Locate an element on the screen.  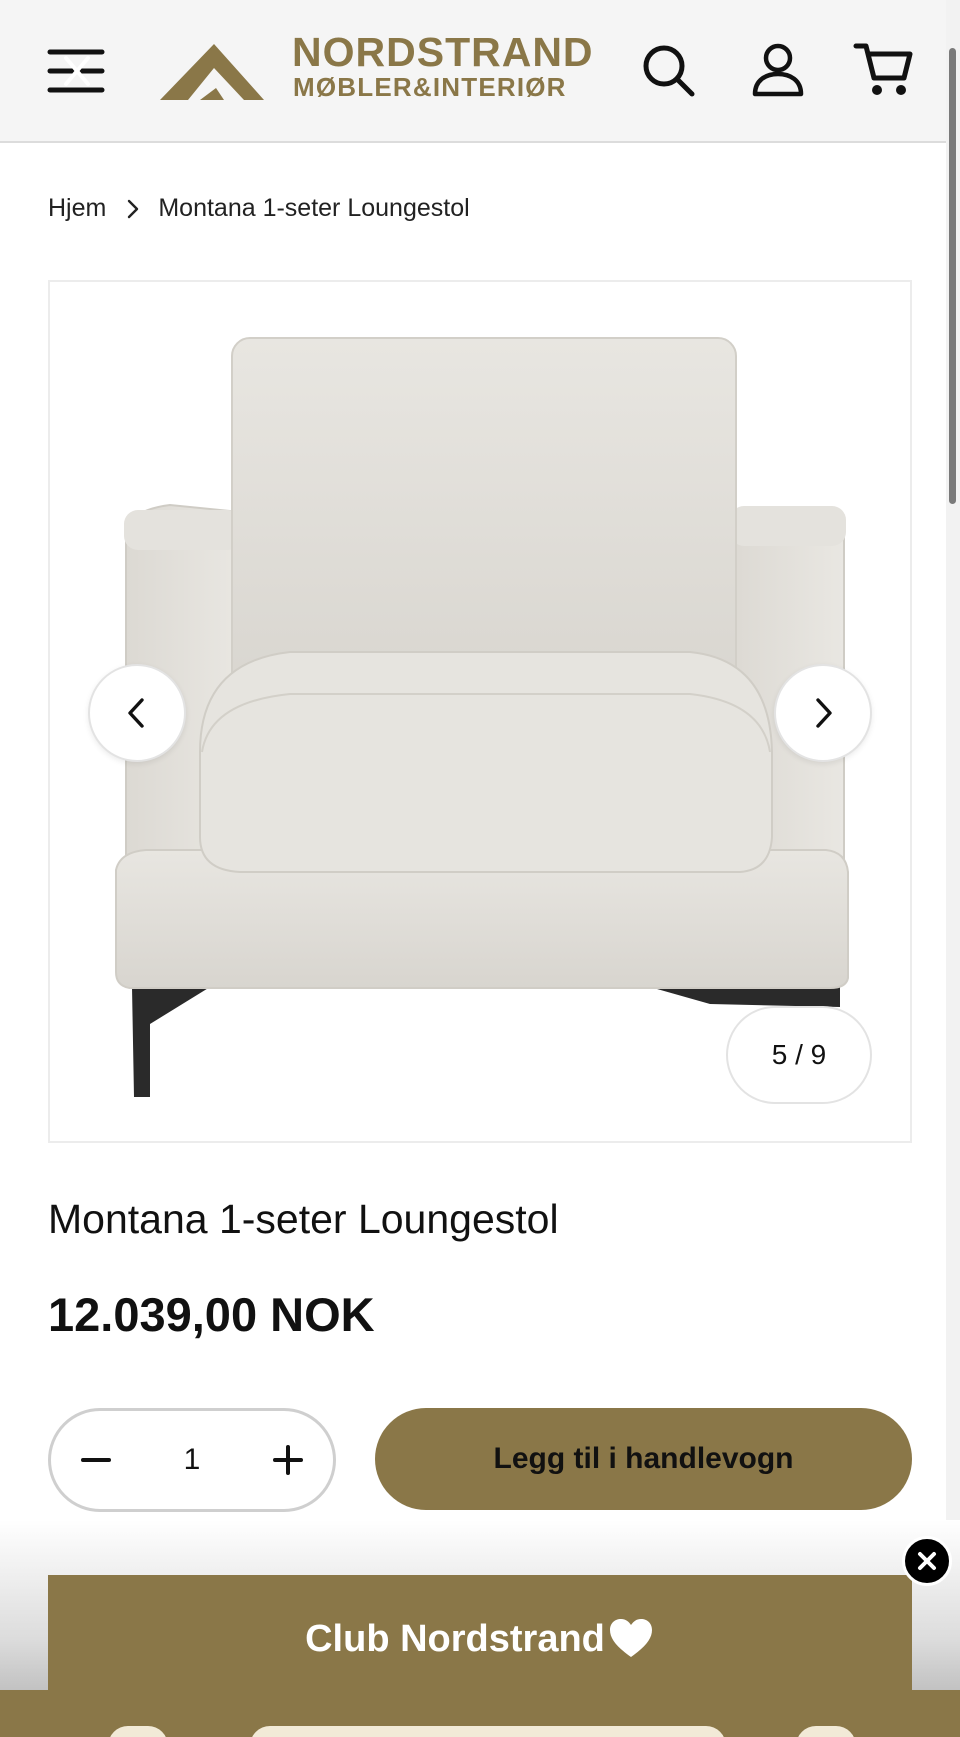
quantity-stepper: 1 is located at coordinates (192, 1460).